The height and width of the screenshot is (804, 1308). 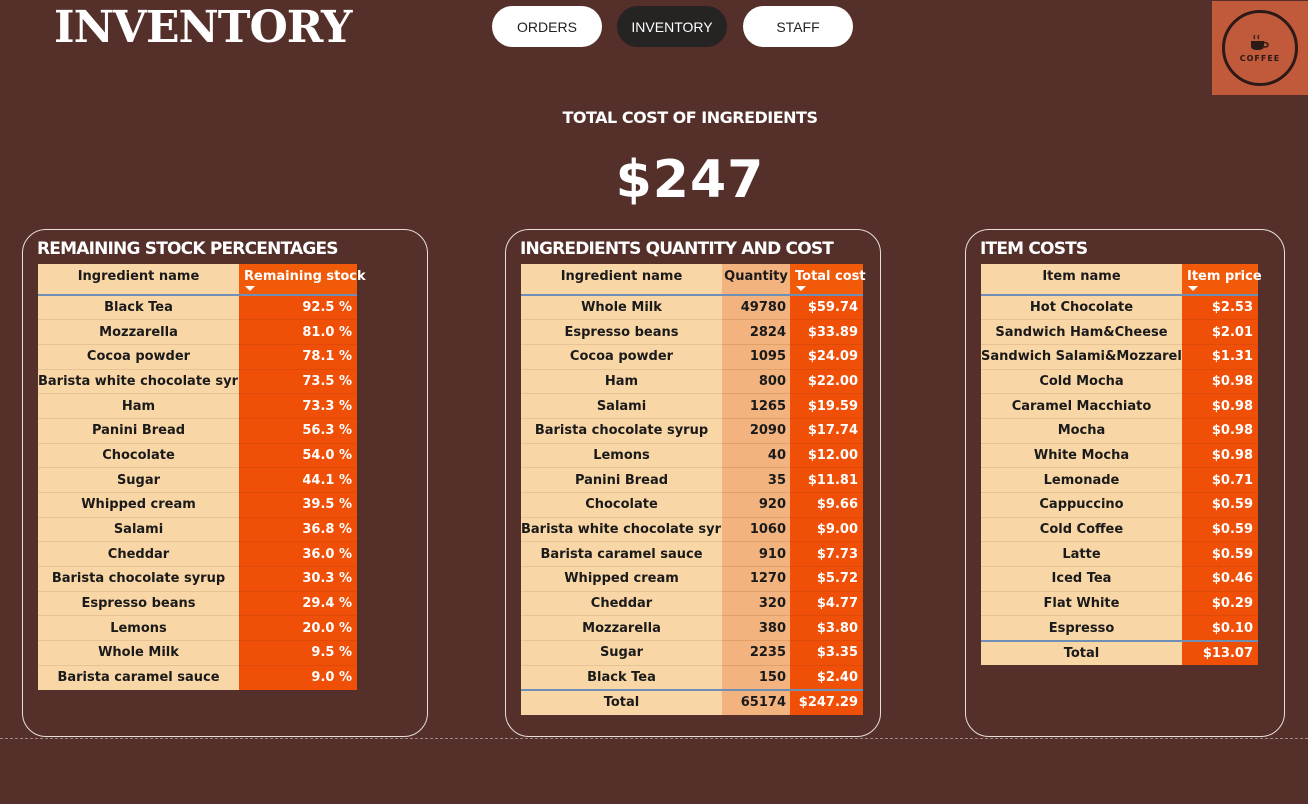 What do you see at coordinates (621, 628) in the screenshot?
I see `ingredient-name-cell: Mozzarella` at bounding box center [621, 628].